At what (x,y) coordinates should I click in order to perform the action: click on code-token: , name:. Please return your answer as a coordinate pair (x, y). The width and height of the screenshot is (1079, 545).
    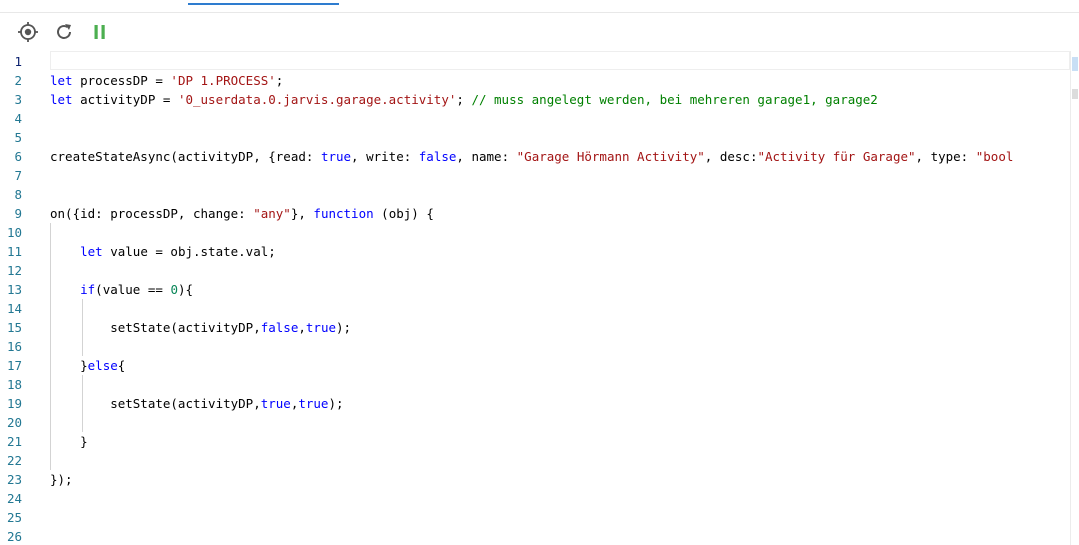
    Looking at the image, I should click on (486, 156).